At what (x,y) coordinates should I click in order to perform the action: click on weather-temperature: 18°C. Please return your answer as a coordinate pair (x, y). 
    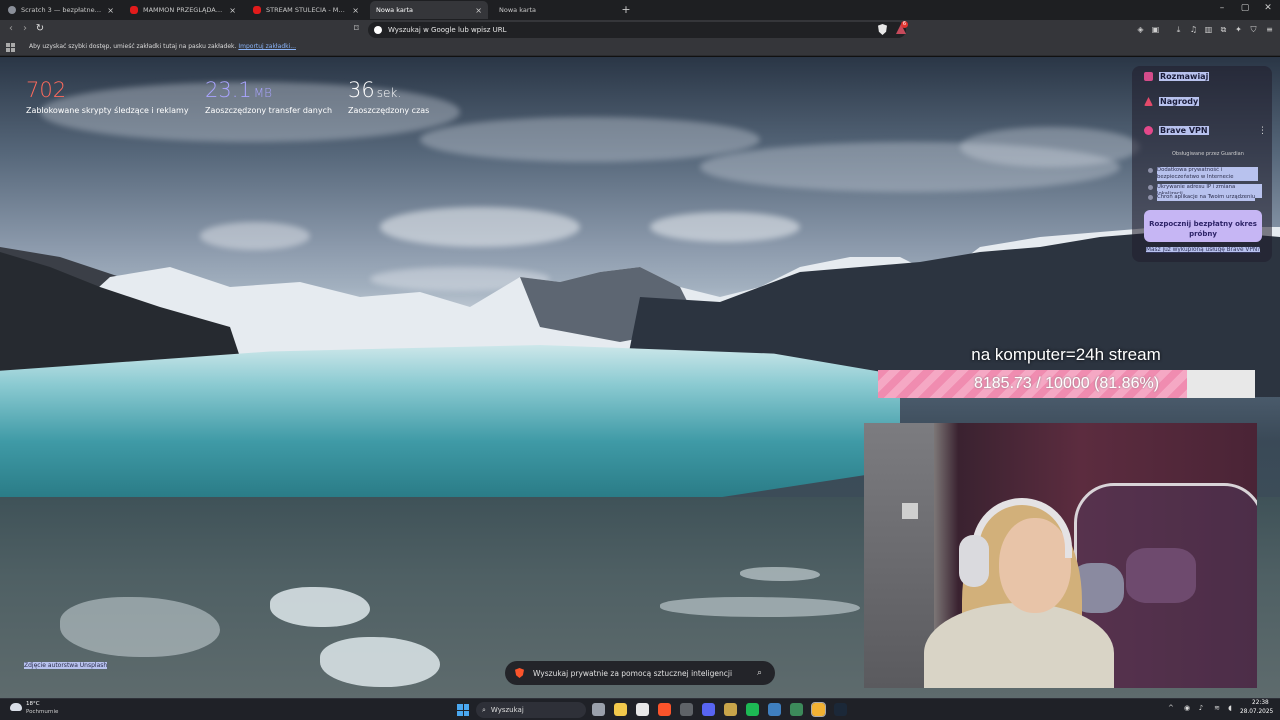
    Looking at the image, I should click on (33, 704).